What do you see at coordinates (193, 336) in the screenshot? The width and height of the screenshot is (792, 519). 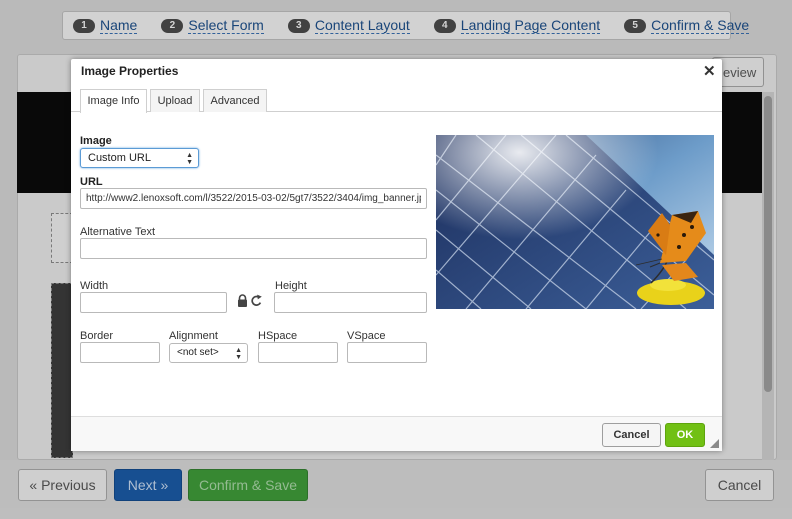 I see `alignment-label: Alignment` at bounding box center [193, 336].